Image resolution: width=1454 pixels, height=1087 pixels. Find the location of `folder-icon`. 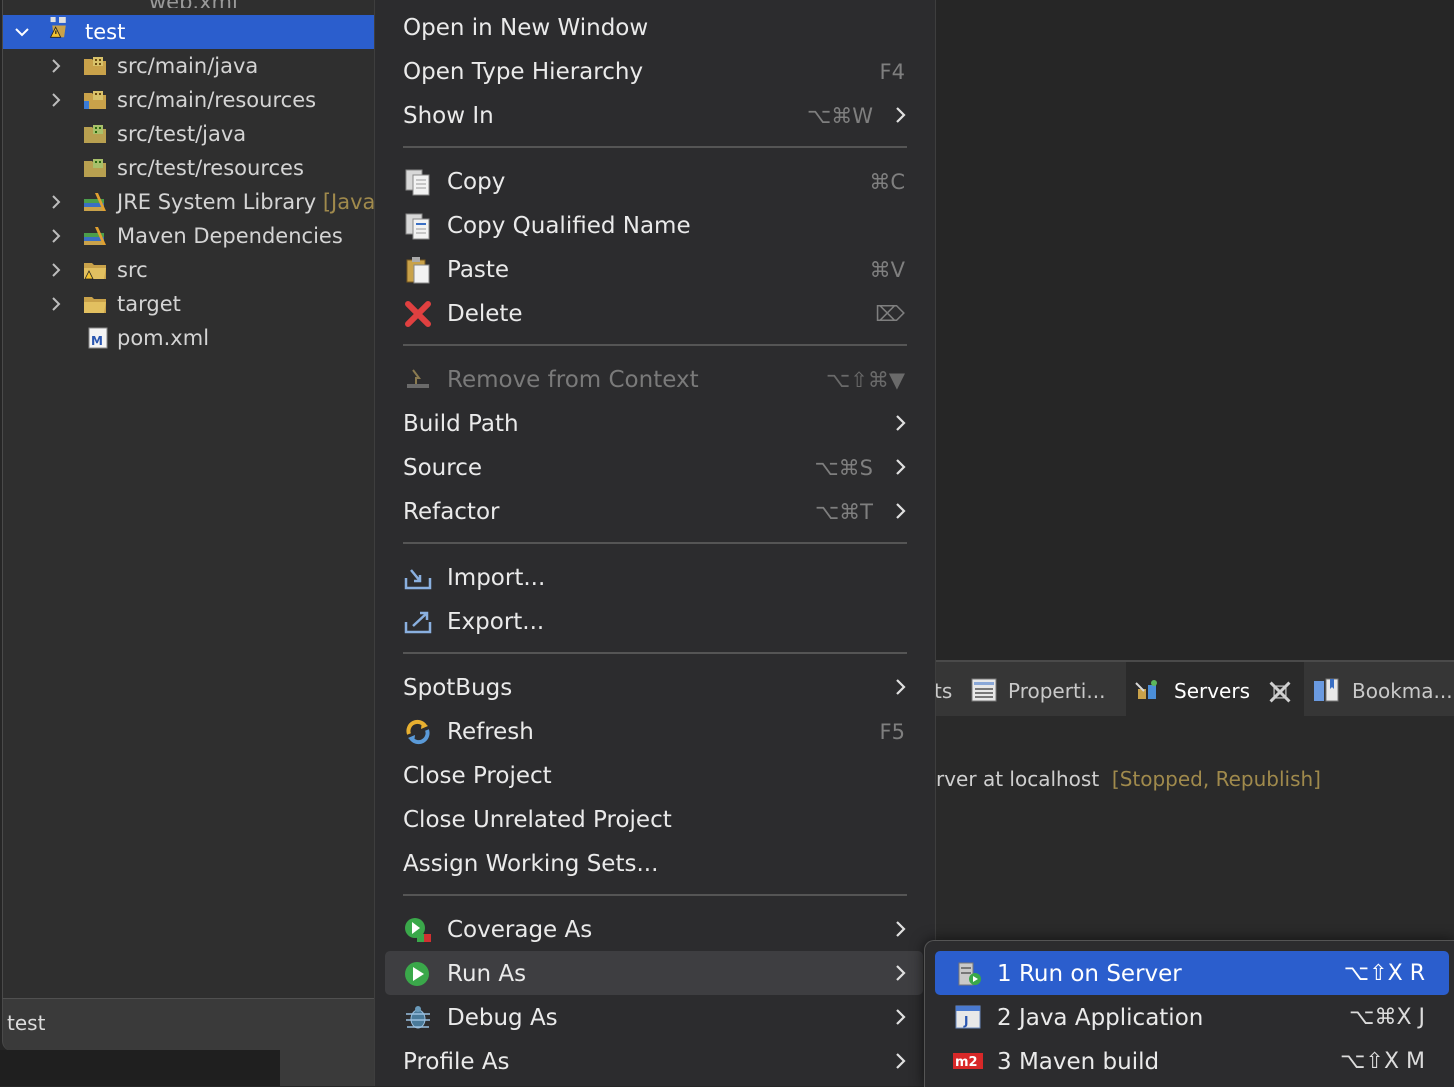

folder-icon is located at coordinates (95, 304).